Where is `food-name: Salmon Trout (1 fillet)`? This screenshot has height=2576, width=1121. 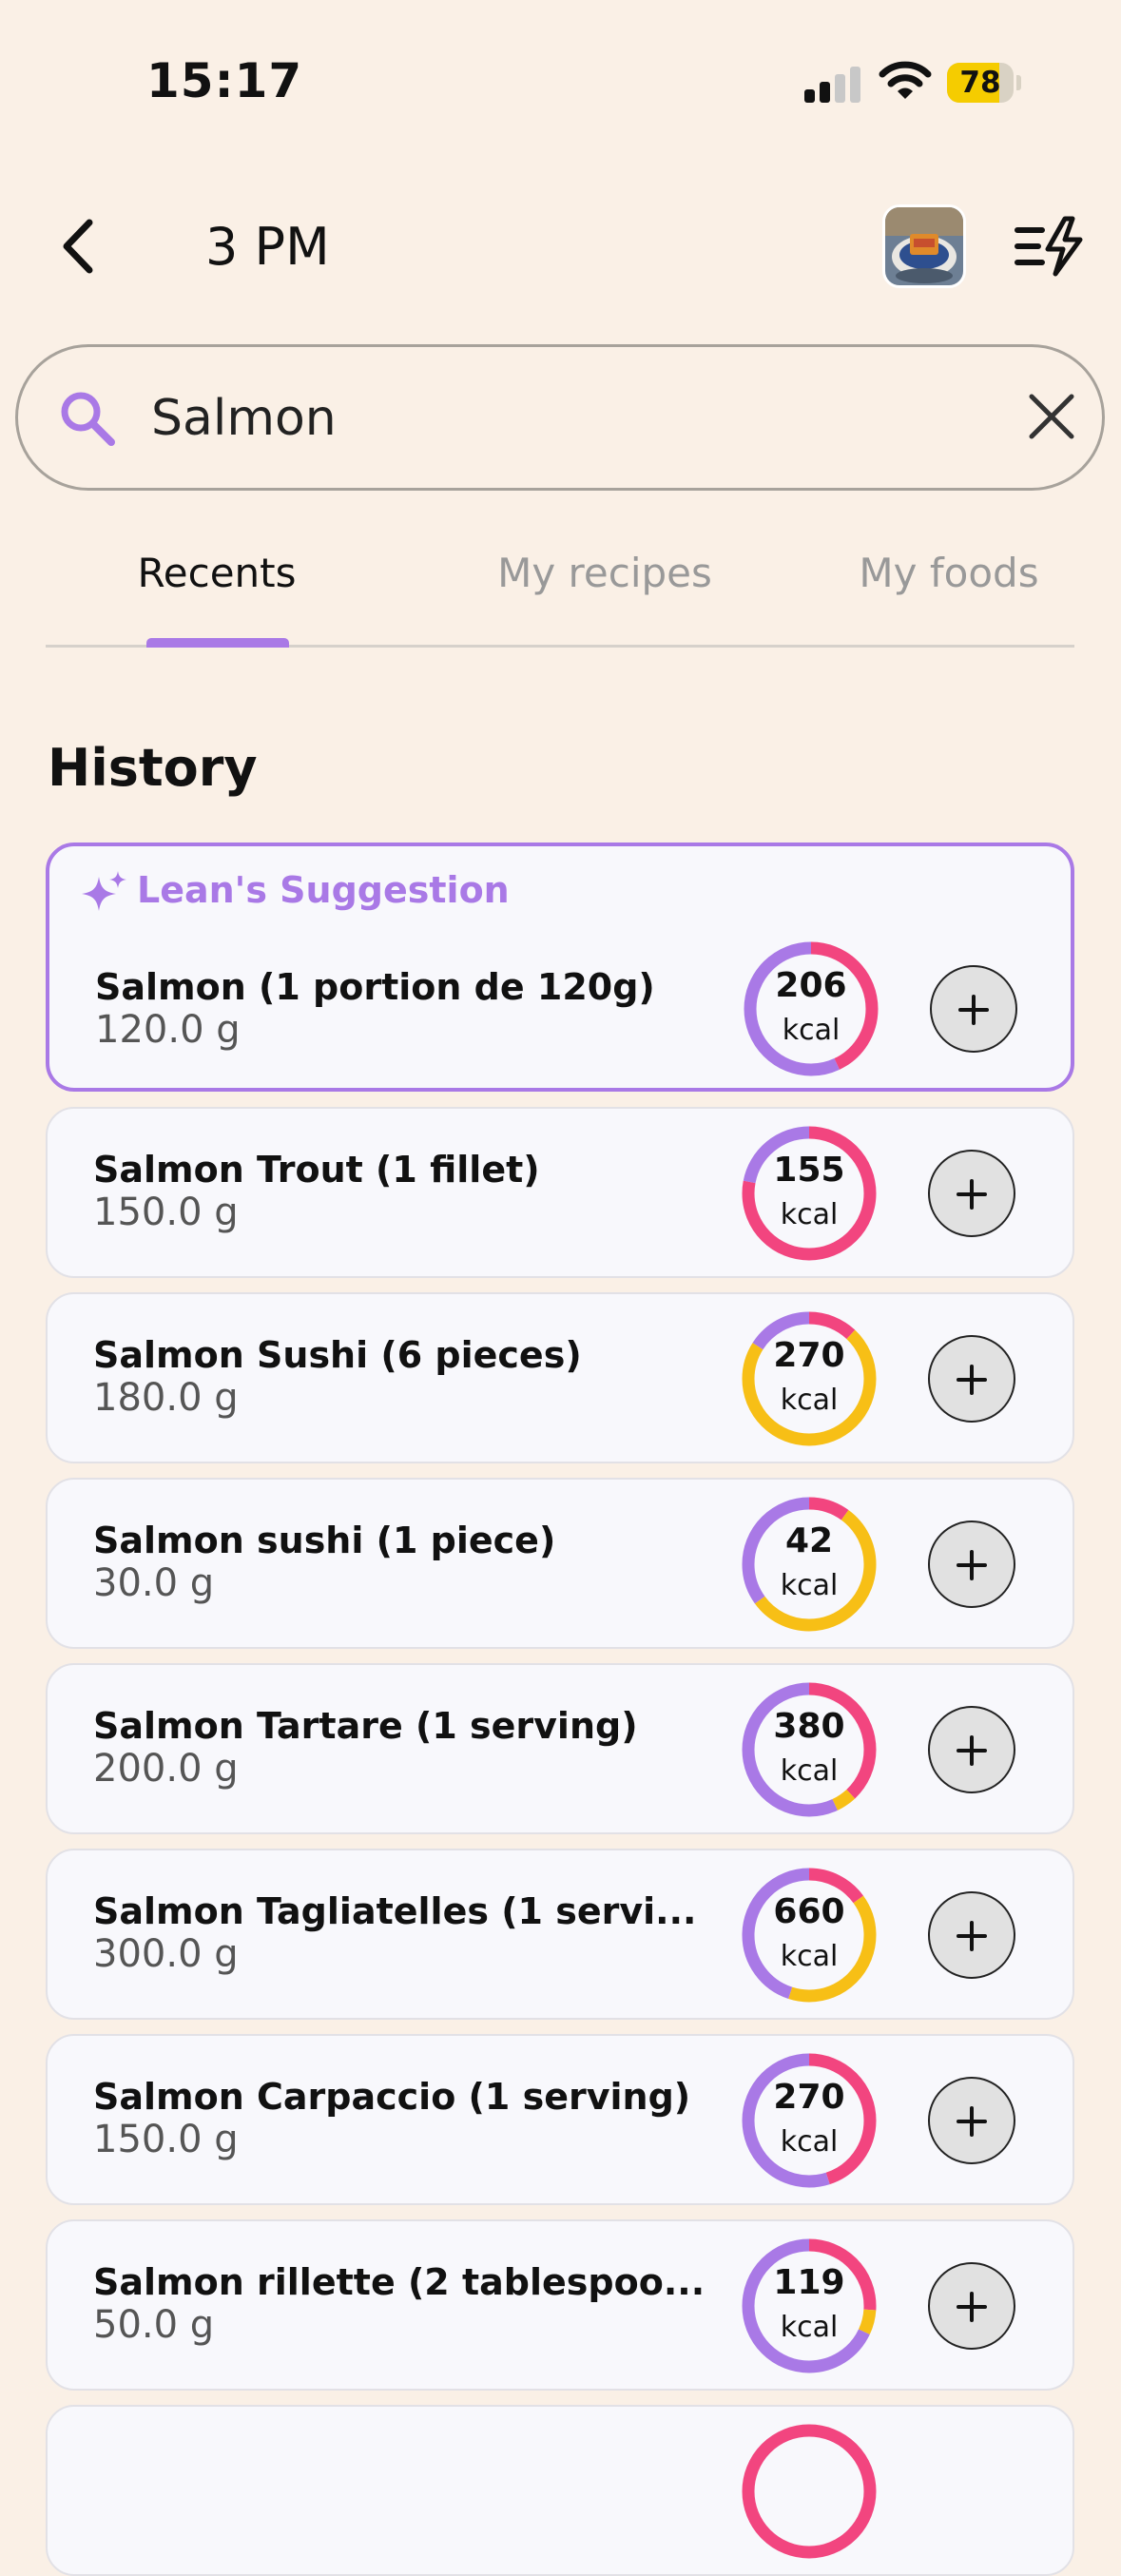 food-name: Salmon Trout (1 fillet) is located at coordinates (316, 1170).